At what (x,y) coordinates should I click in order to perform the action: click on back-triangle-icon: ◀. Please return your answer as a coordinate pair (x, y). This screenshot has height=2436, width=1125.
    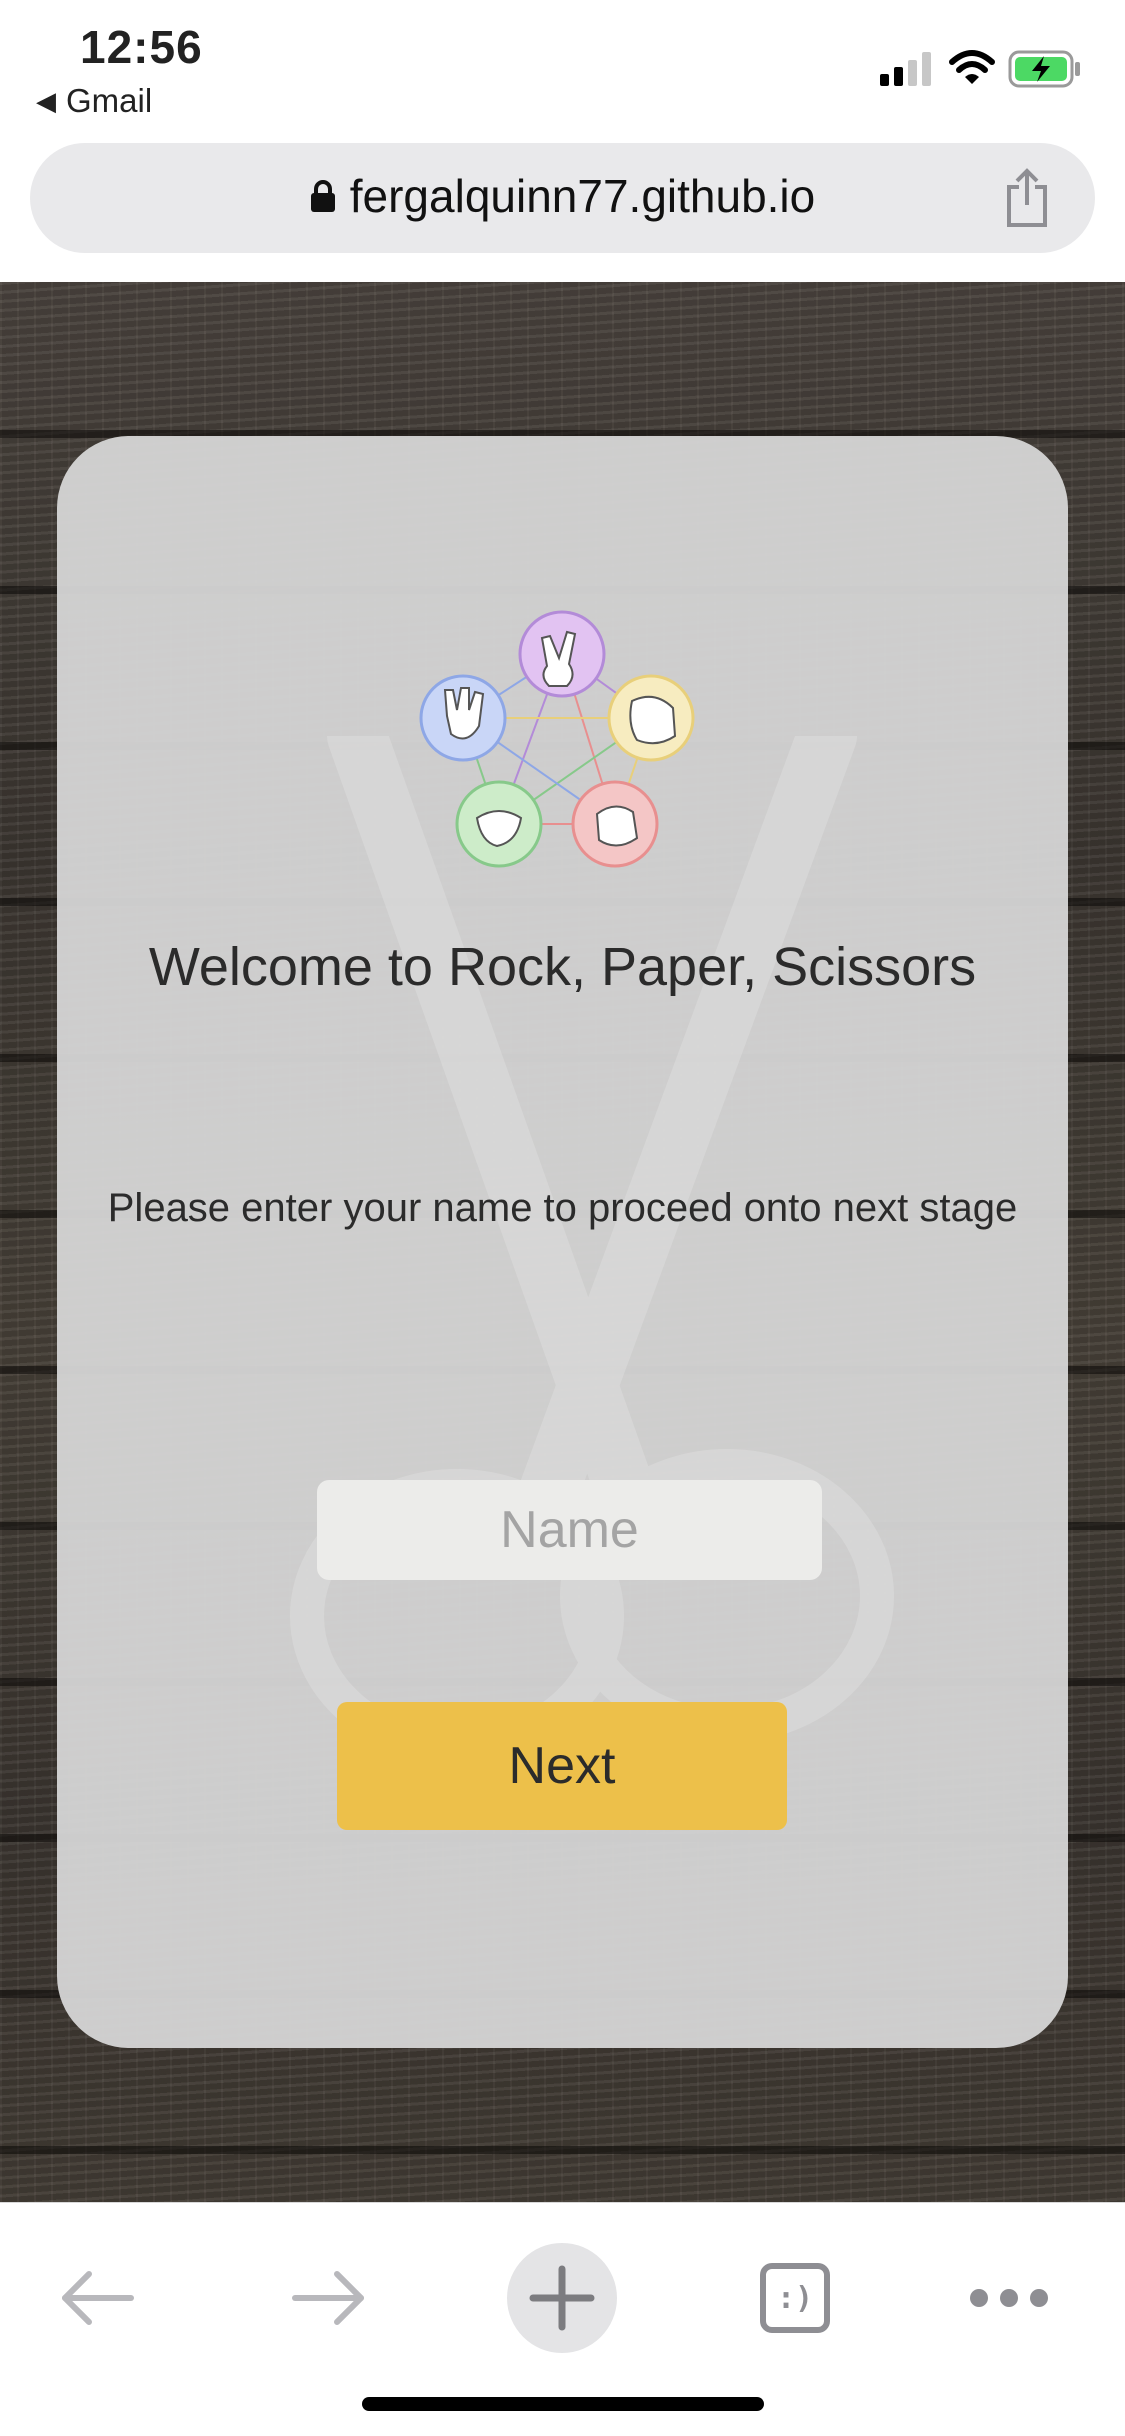
    Looking at the image, I should click on (46, 100).